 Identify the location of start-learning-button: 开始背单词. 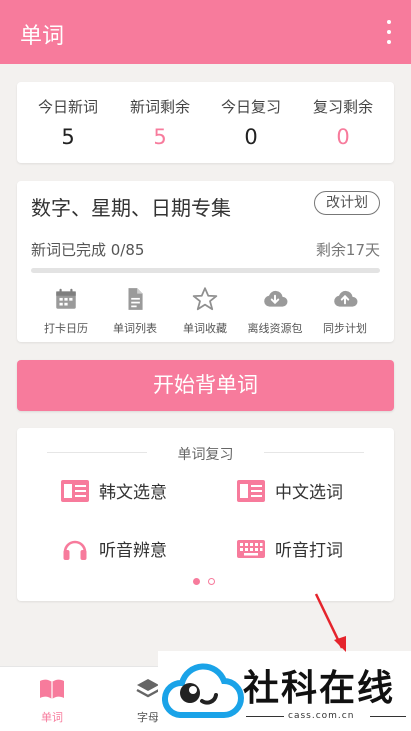
(205, 385).